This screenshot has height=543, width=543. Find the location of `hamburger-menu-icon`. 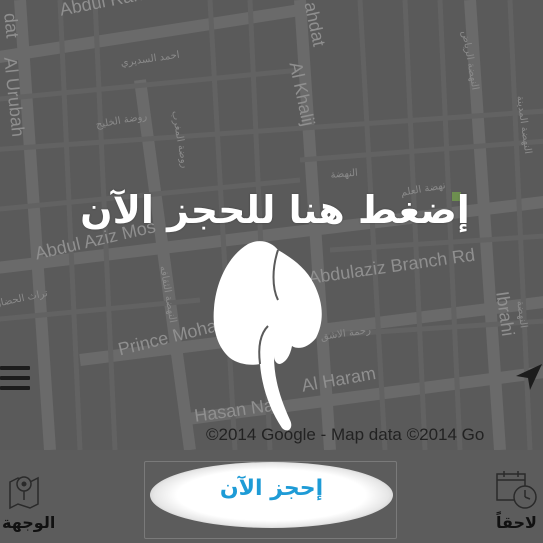

hamburger-menu-icon is located at coordinates (15, 368).